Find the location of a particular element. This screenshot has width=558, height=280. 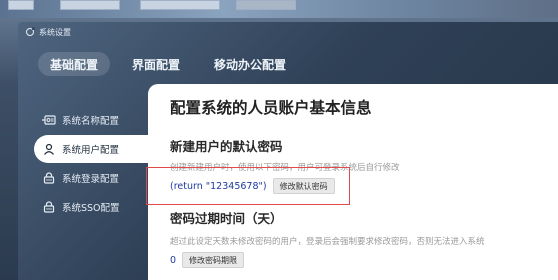

id-card-icon is located at coordinates (49, 120).